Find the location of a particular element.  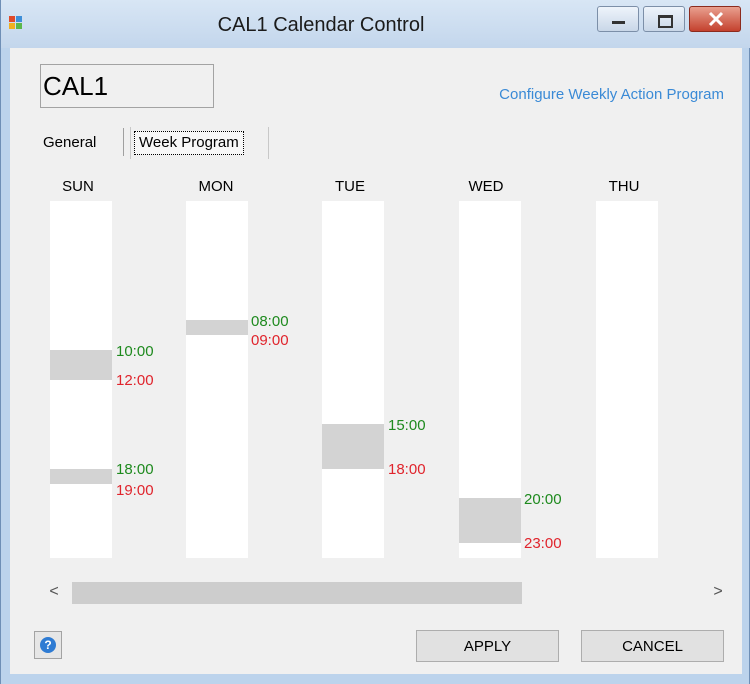

close-icon is located at coordinates (716, 19).